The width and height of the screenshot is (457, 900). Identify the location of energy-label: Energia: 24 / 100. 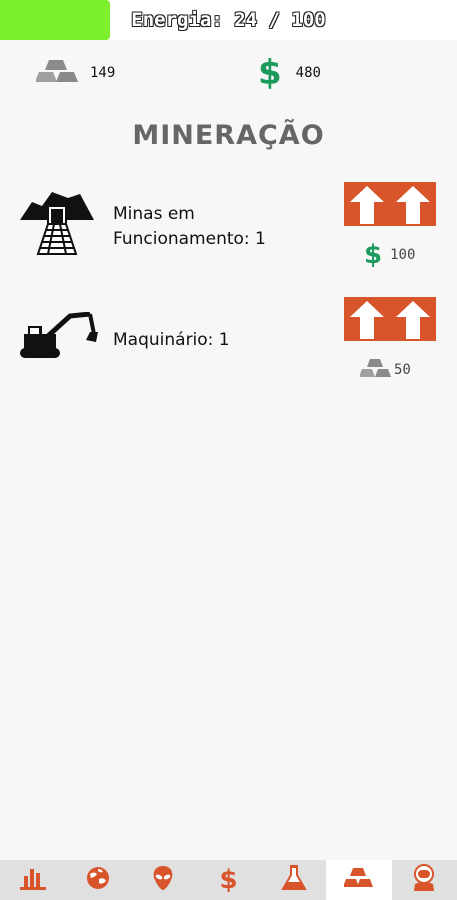
(228, 20).